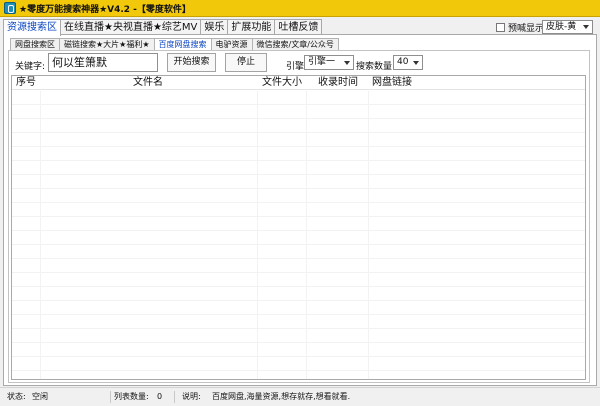  I want to click on status-bar: 状态: 空闲 列表数量: 0 说明: 百度网盘,海量资源,想存就存,想看就看., so click(300, 396).